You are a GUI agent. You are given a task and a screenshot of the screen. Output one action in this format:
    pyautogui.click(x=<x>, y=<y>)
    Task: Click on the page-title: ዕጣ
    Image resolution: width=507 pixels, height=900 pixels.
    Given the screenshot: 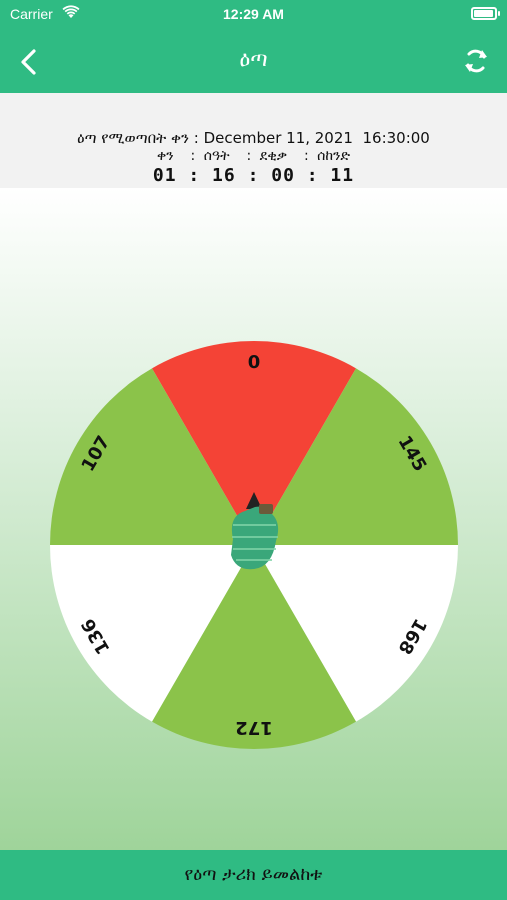 What is the action you would take?
    pyautogui.click(x=253, y=59)
    